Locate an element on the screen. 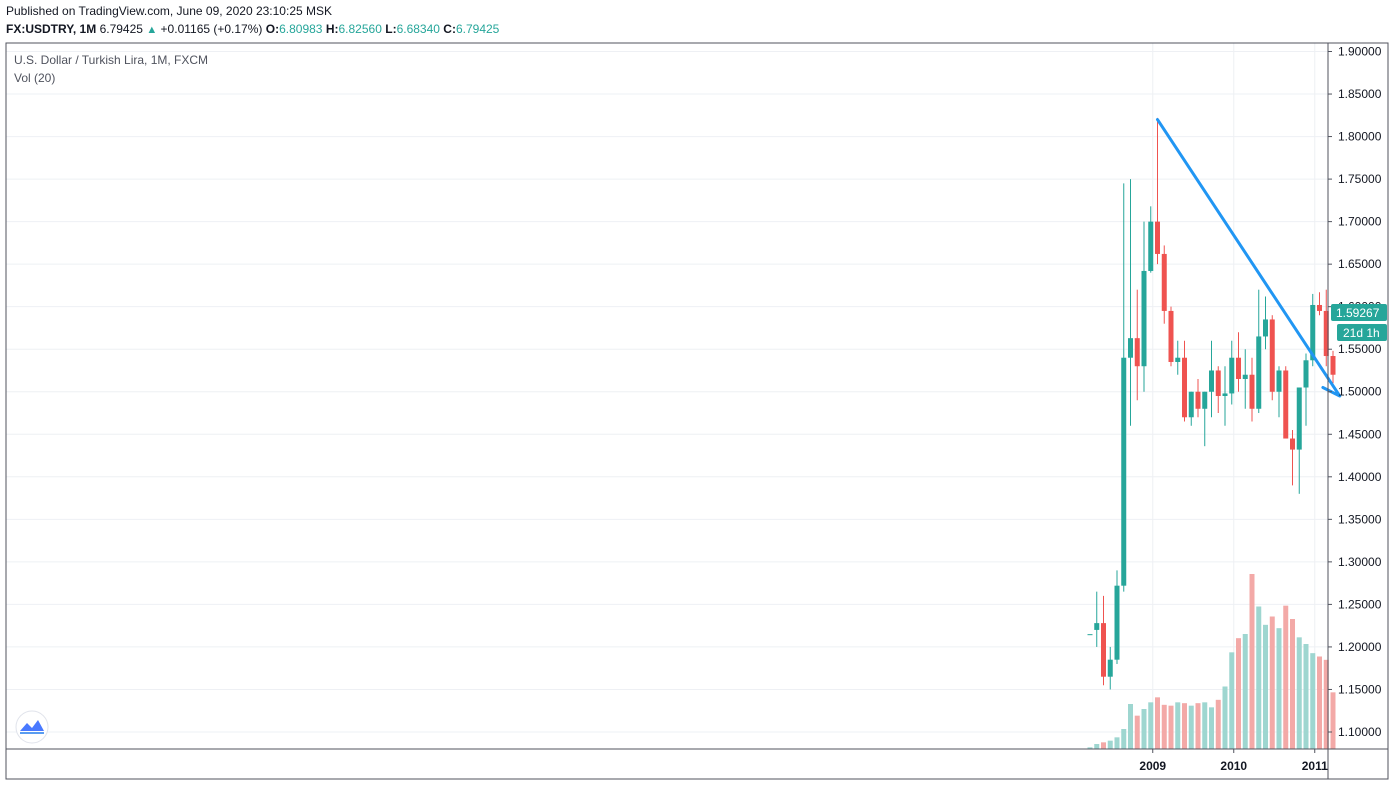 The image size is (1396, 786). price-tick-label: 1.45000 is located at coordinates (1360, 434).